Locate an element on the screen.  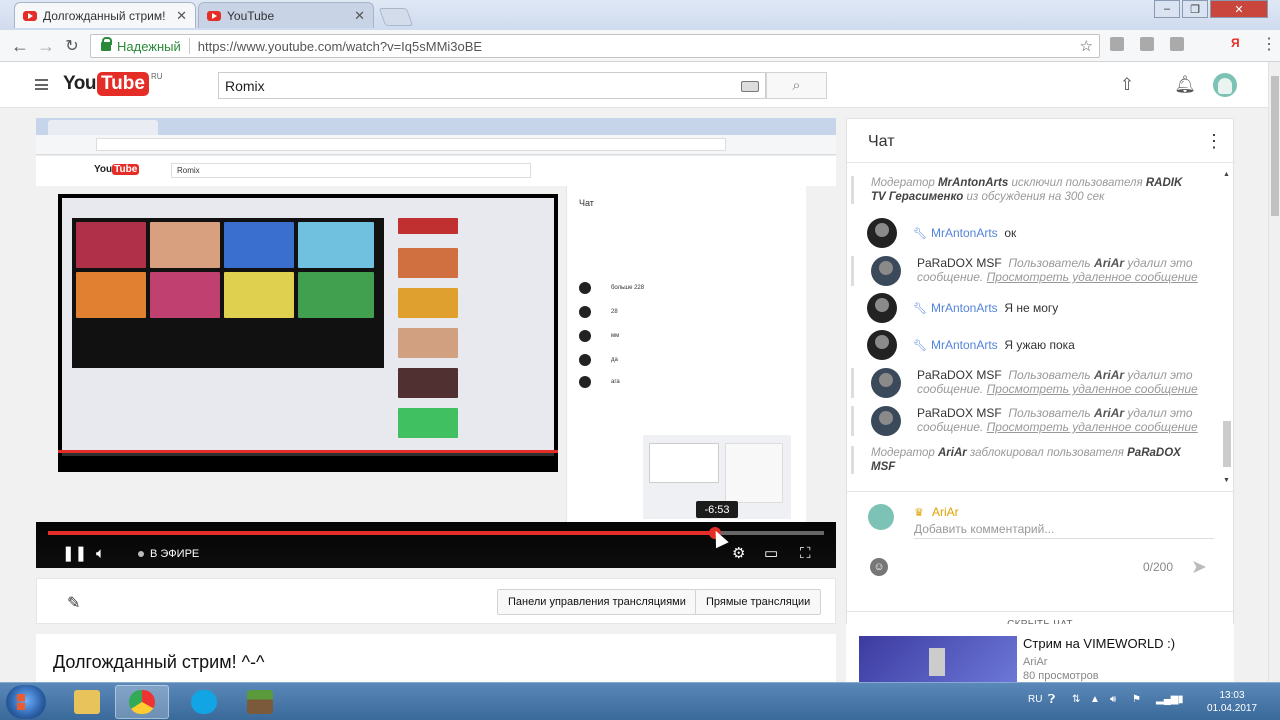
new-tab-button is located at coordinates (396, 17).